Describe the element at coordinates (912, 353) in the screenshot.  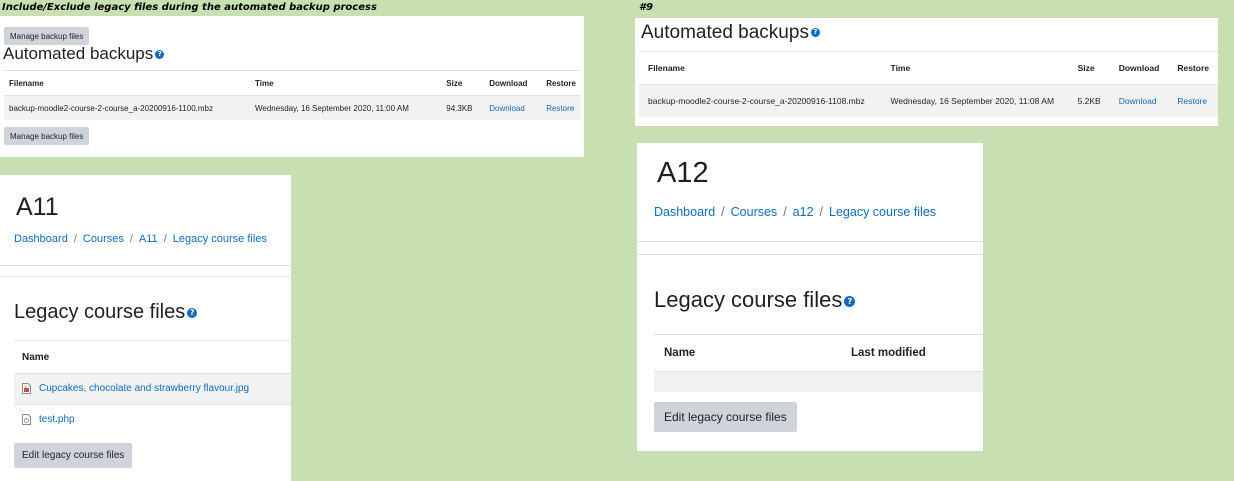
I see `column-header-last-modified: Last modified` at that location.